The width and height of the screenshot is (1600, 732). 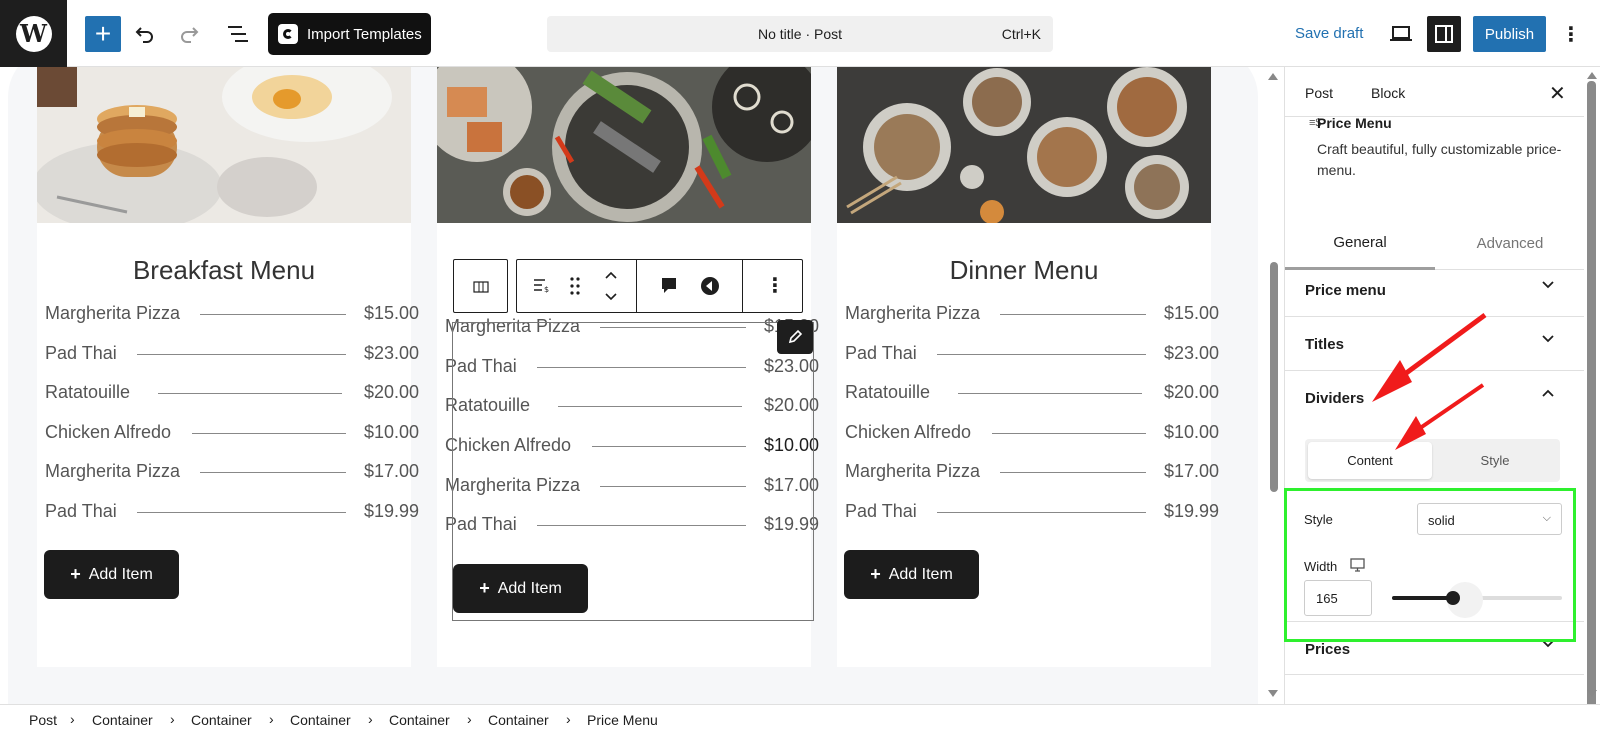 What do you see at coordinates (145, 34) in the screenshot?
I see `undo-icon` at bounding box center [145, 34].